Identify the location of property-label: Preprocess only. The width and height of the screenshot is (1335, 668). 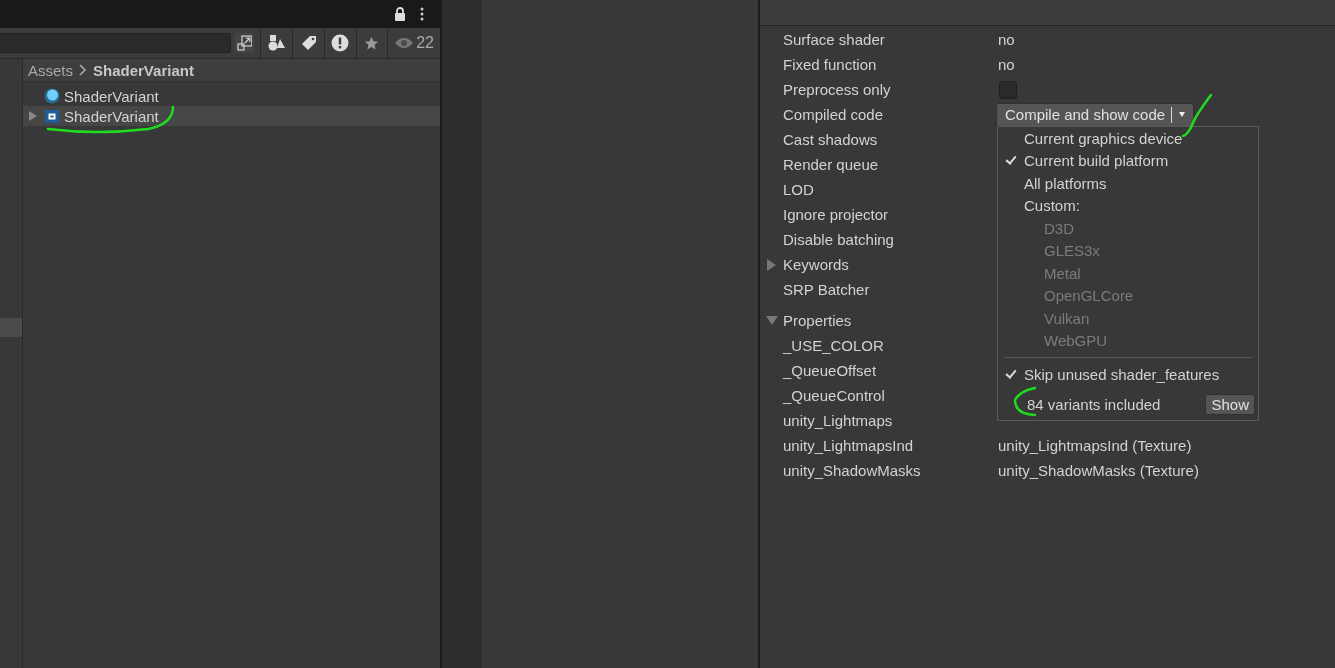
(837, 89).